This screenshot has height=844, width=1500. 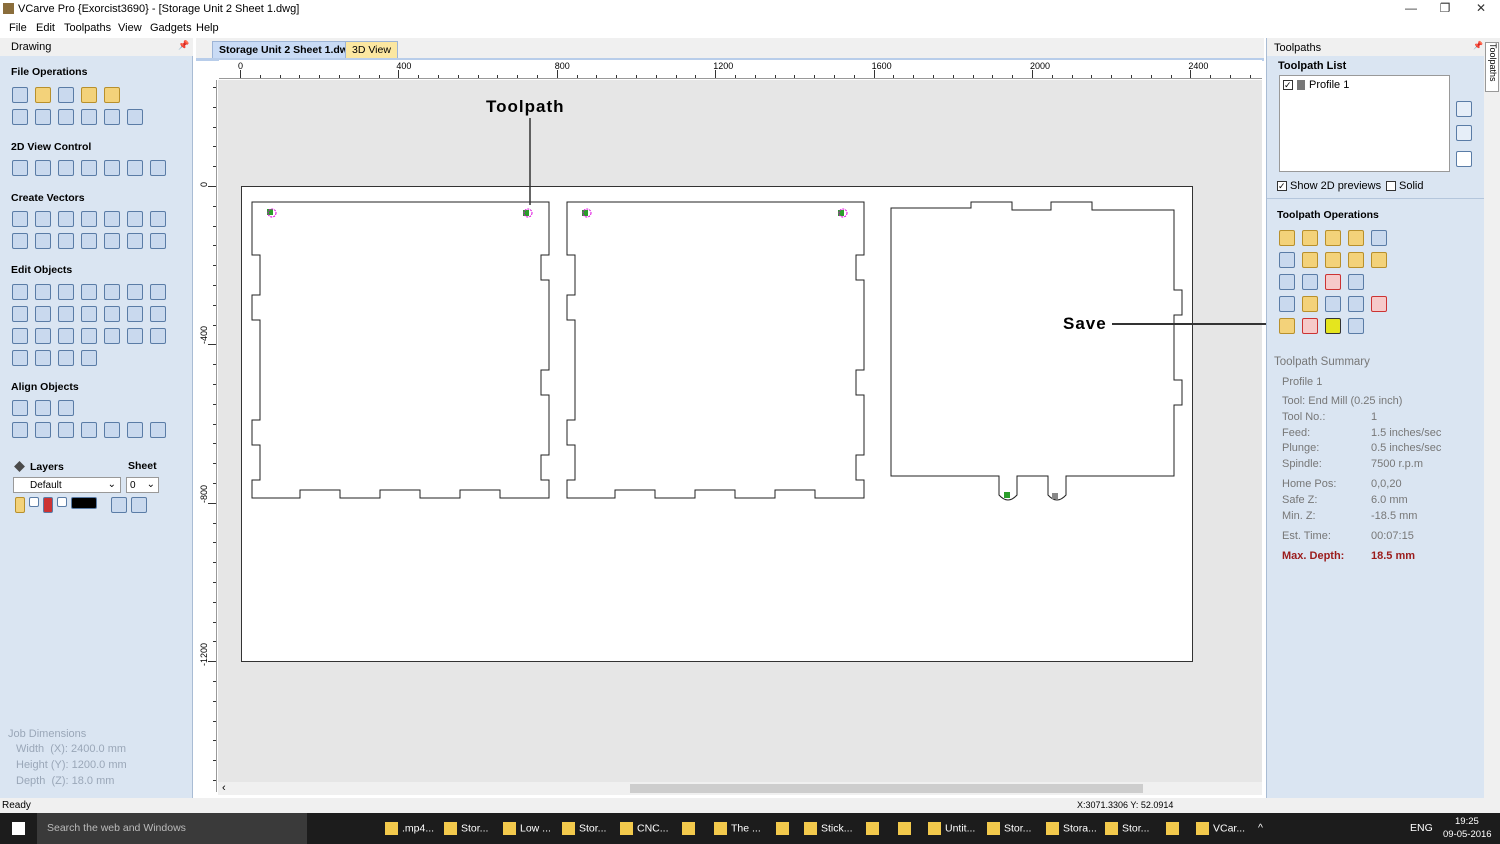 What do you see at coordinates (45, 28) in the screenshot?
I see `menu-edit: Edit` at bounding box center [45, 28].